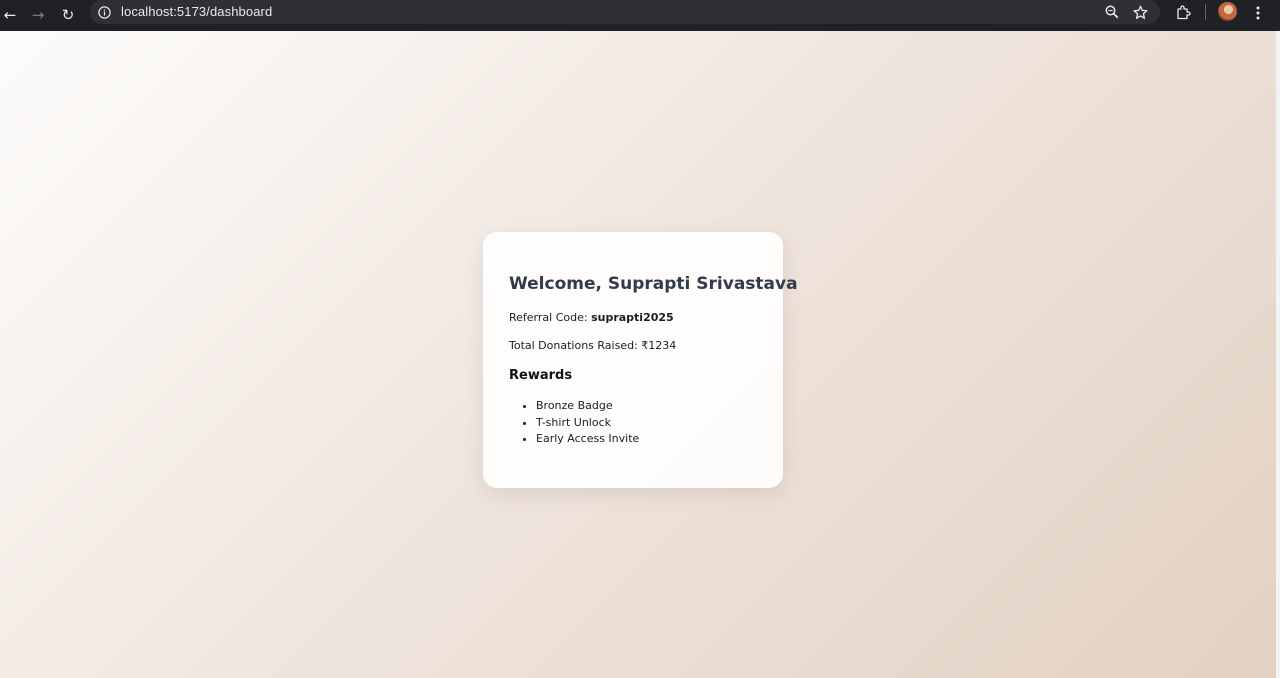 This screenshot has width=1280, height=678. I want to click on referral-code-label: Referral Code:, so click(550, 317).